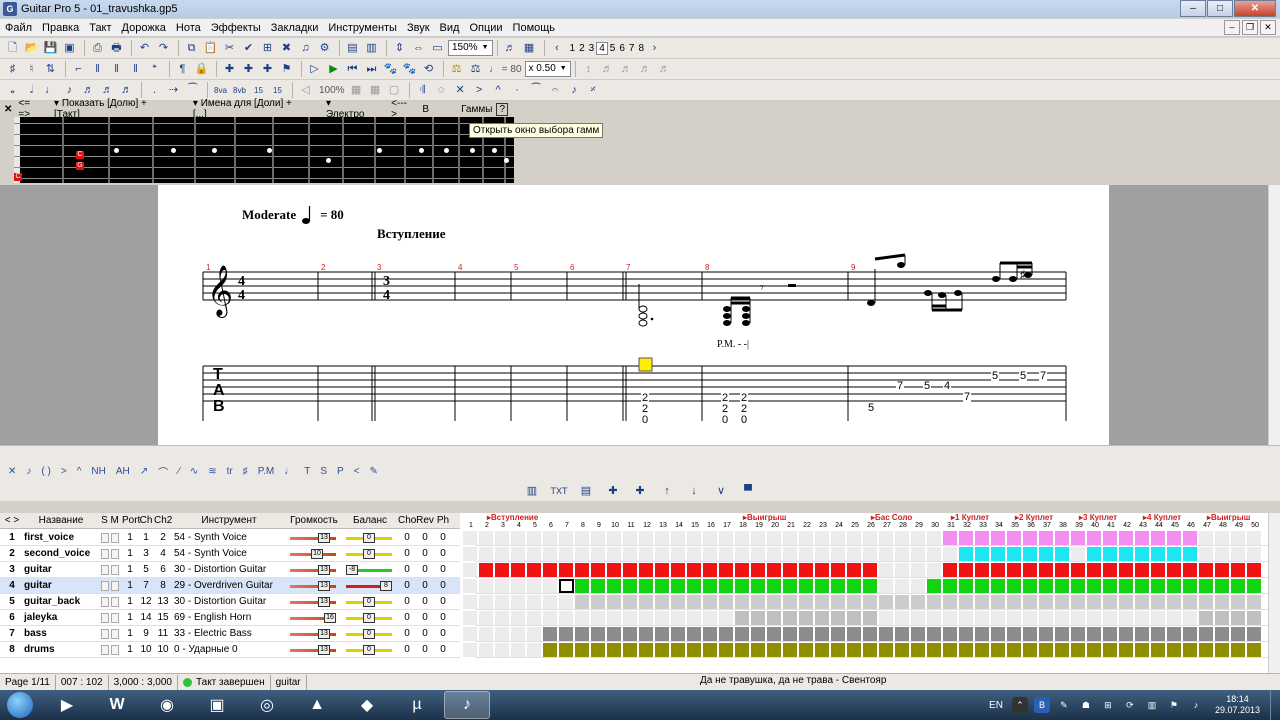 The image size is (1280, 720). I want to click on balance-knob: 8, so click(386, 585).